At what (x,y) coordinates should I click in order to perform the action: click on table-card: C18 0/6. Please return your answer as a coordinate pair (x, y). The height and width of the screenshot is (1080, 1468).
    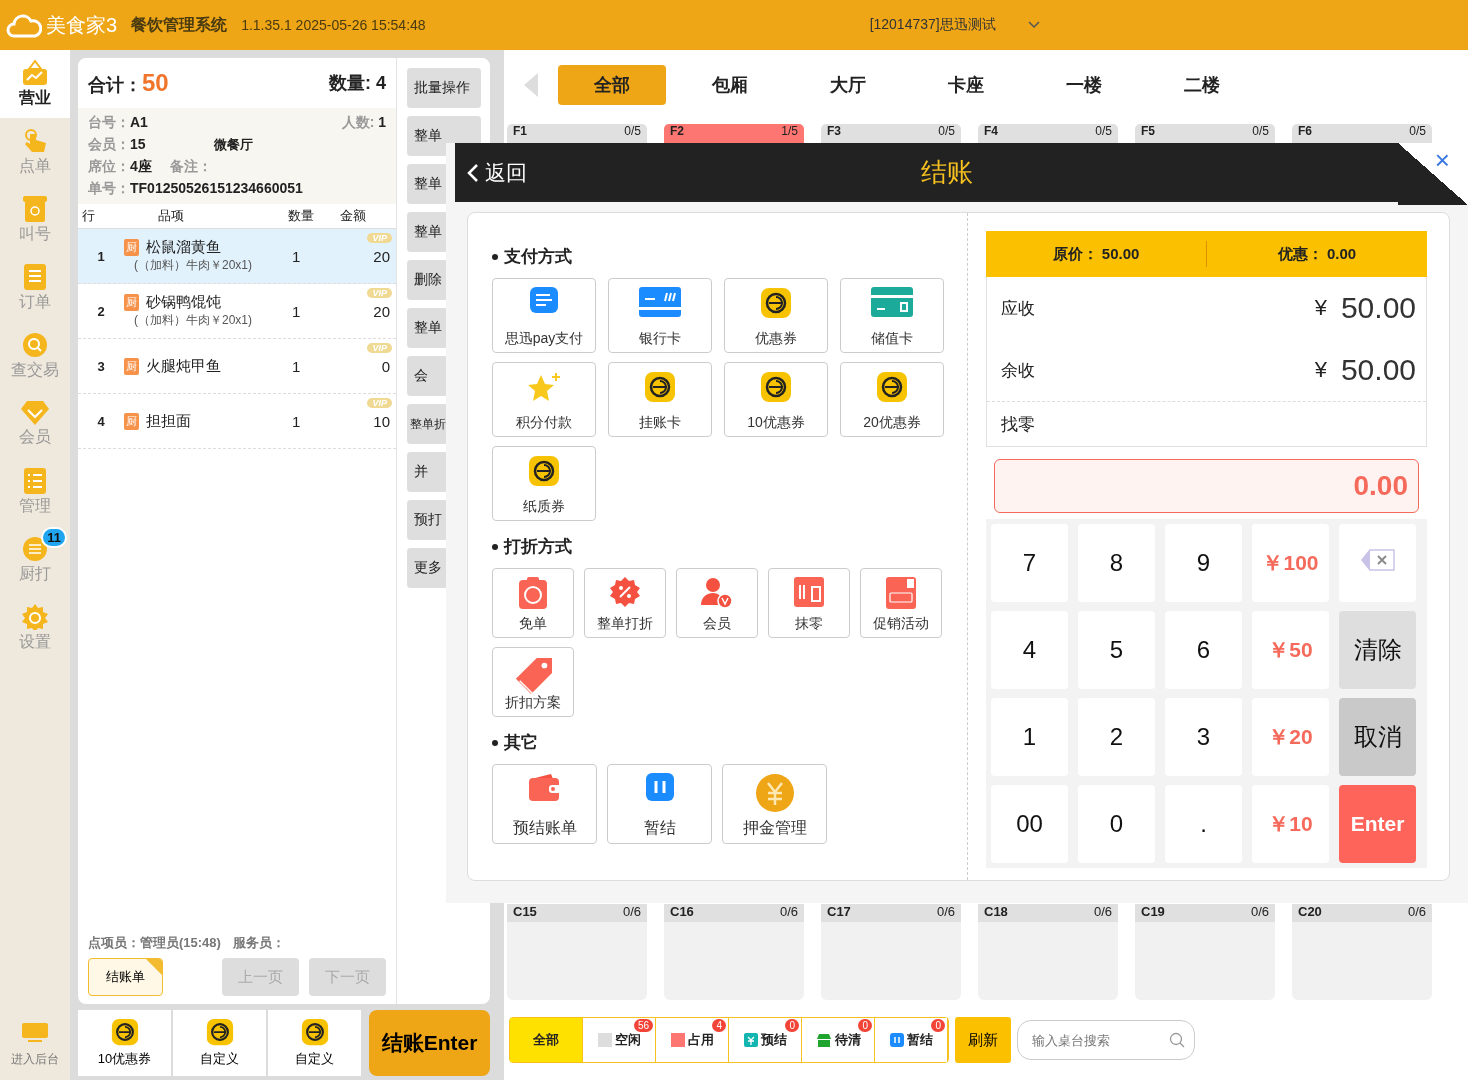
    Looking at the image, I should click on (1048, 952).